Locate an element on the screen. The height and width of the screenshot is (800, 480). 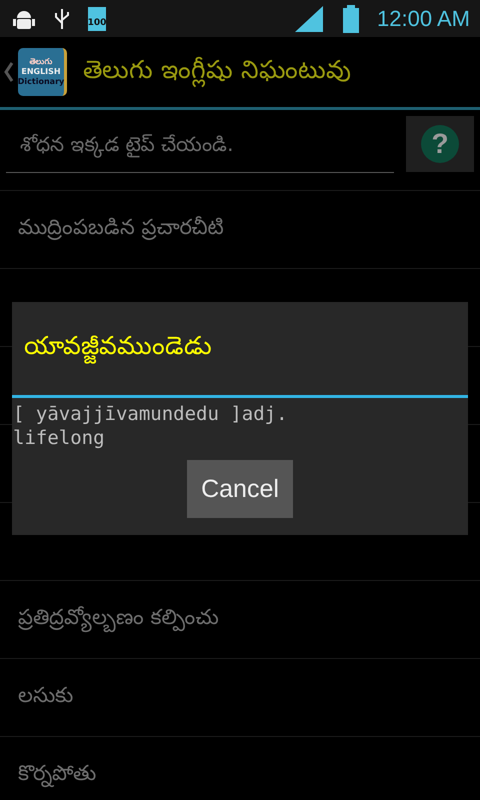
back-chevron-icon is located at coordinates (9, 72).